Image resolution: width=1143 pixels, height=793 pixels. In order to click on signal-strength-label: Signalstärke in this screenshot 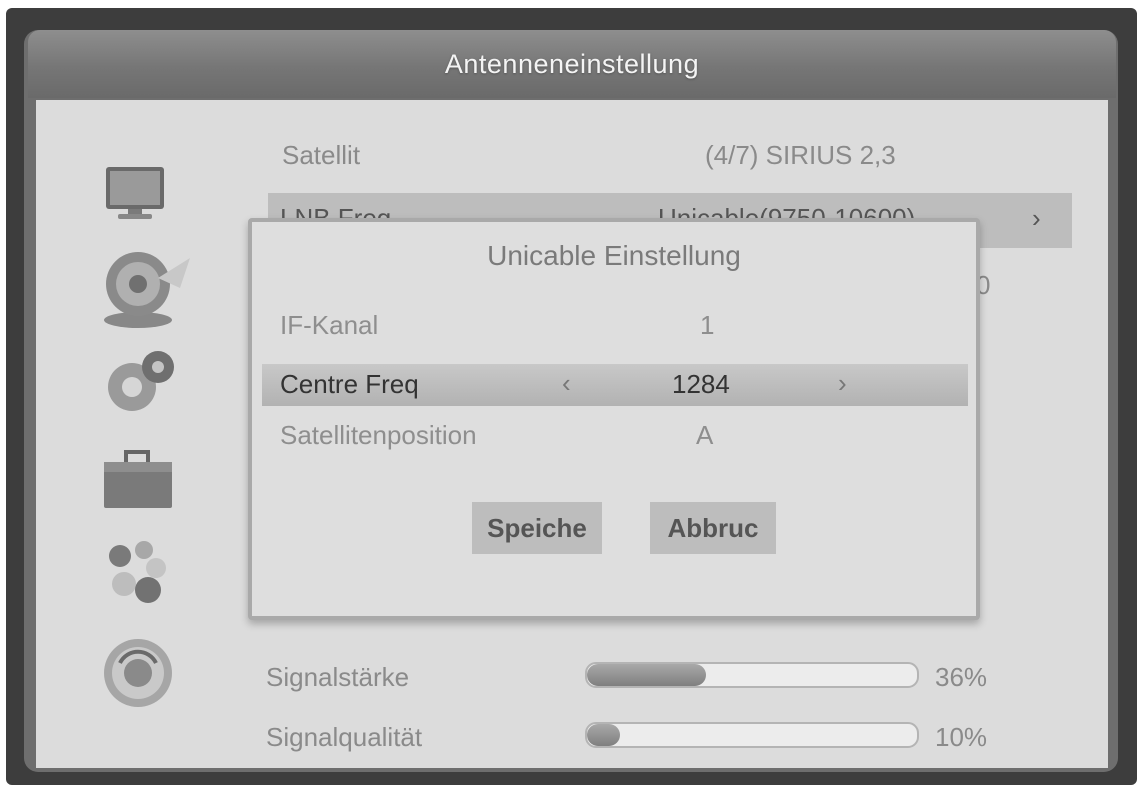, I will do `click(338, 677)`.